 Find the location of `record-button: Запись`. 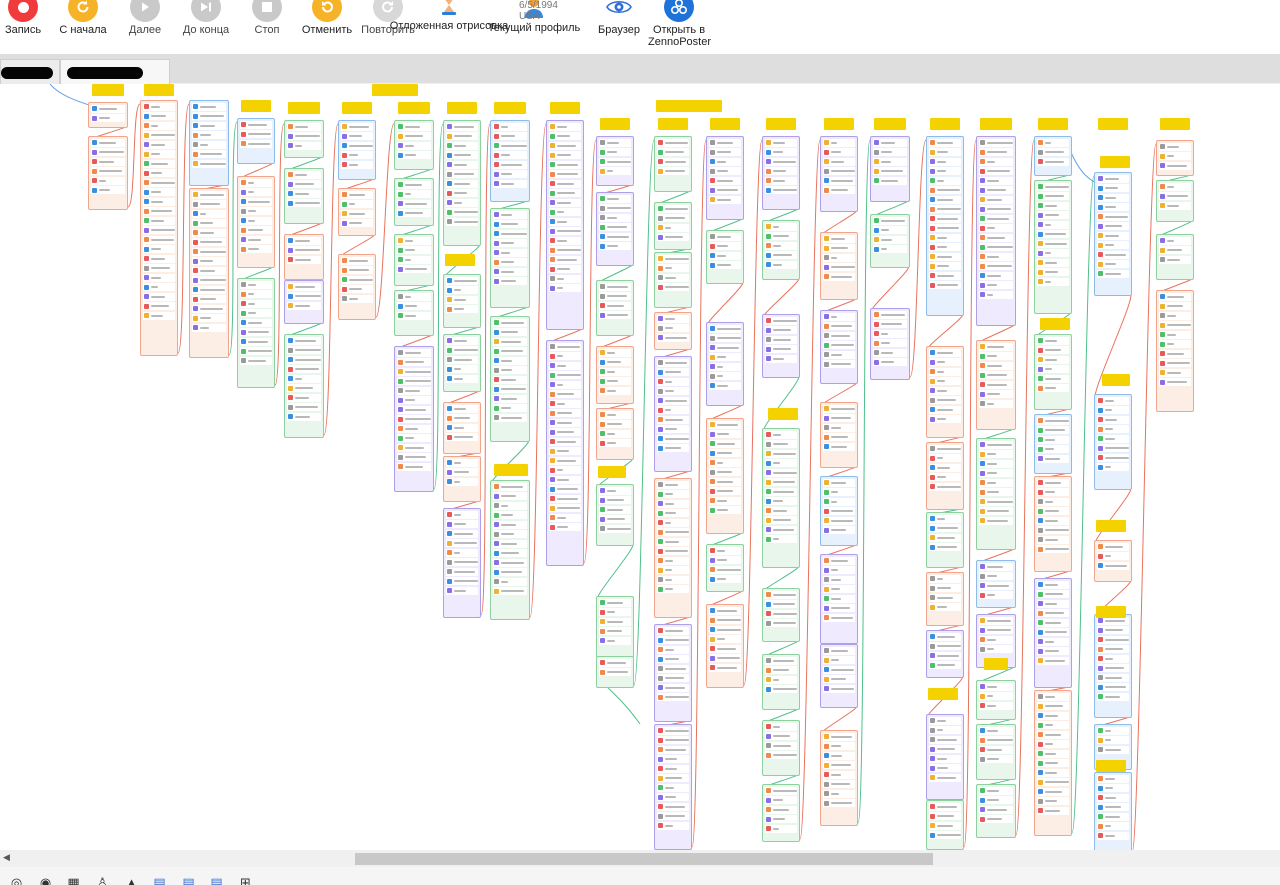

record-button: Запись is located at coordinates (23, 27).